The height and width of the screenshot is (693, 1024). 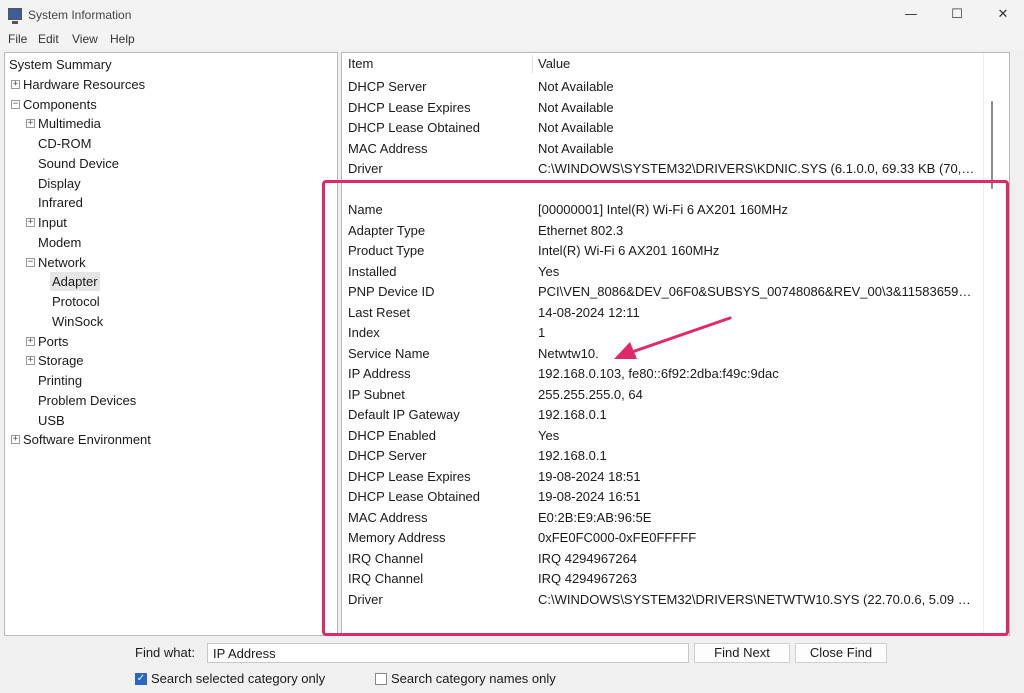 I want to click on tree-item: Protocol, so click(x=76, y=301).